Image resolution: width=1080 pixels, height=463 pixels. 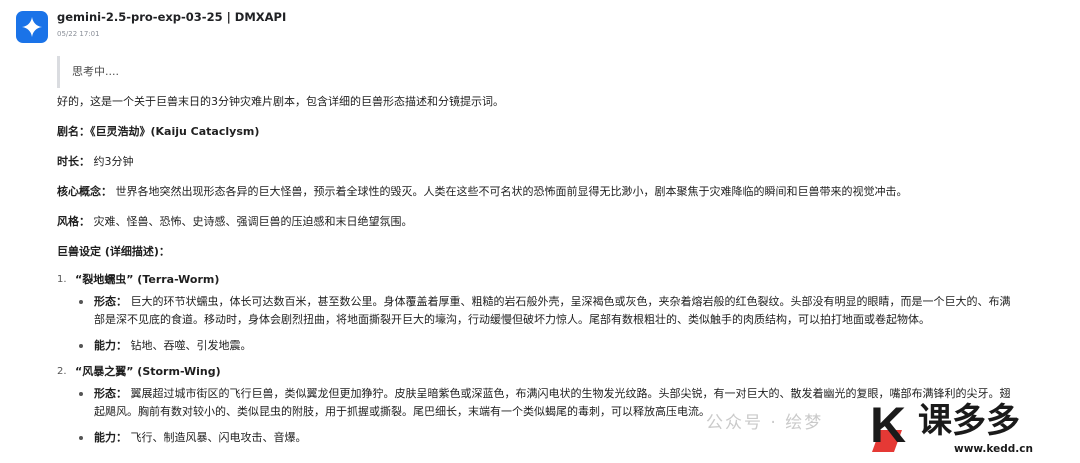 What do you see at coordinates (113, 251) in the screenshot?
I see `monster-section-title: 巨兽设定 (详细描述)：` at bounding box center [113, 251].